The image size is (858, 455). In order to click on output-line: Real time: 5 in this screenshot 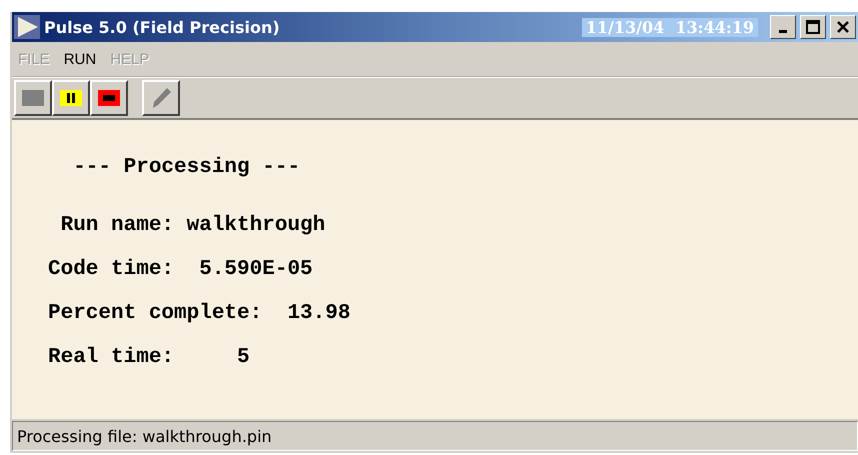, I will do `click(149, 358)`.